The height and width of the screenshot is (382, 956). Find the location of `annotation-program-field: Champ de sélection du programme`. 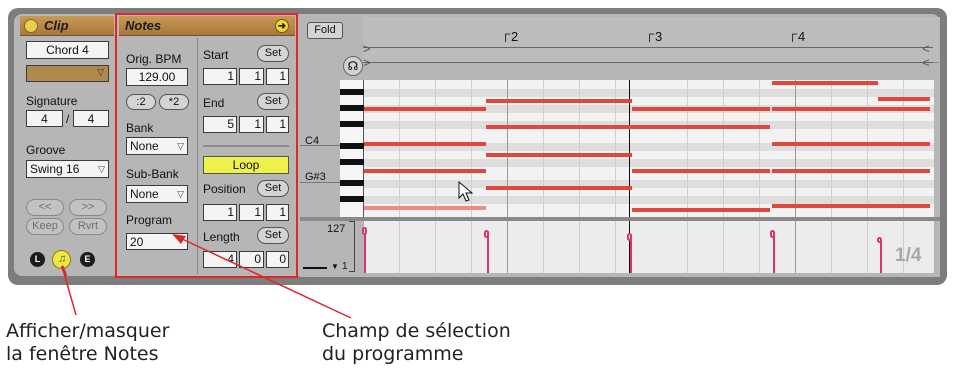

annotation-program-field: Champ de sélection du programme is located at coordinates (416, 343).